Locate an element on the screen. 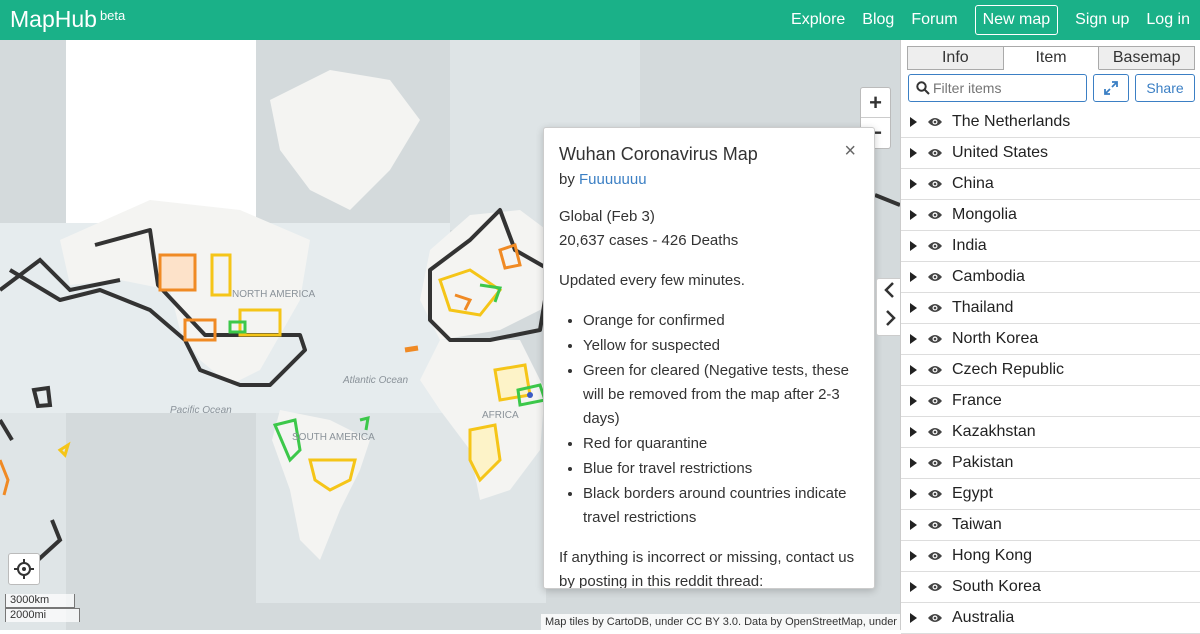 Image resolution: width=1200 pixels, height=634 pixels. popup-author-link: Fuuuuuuu is located at coordinates (613, 179).